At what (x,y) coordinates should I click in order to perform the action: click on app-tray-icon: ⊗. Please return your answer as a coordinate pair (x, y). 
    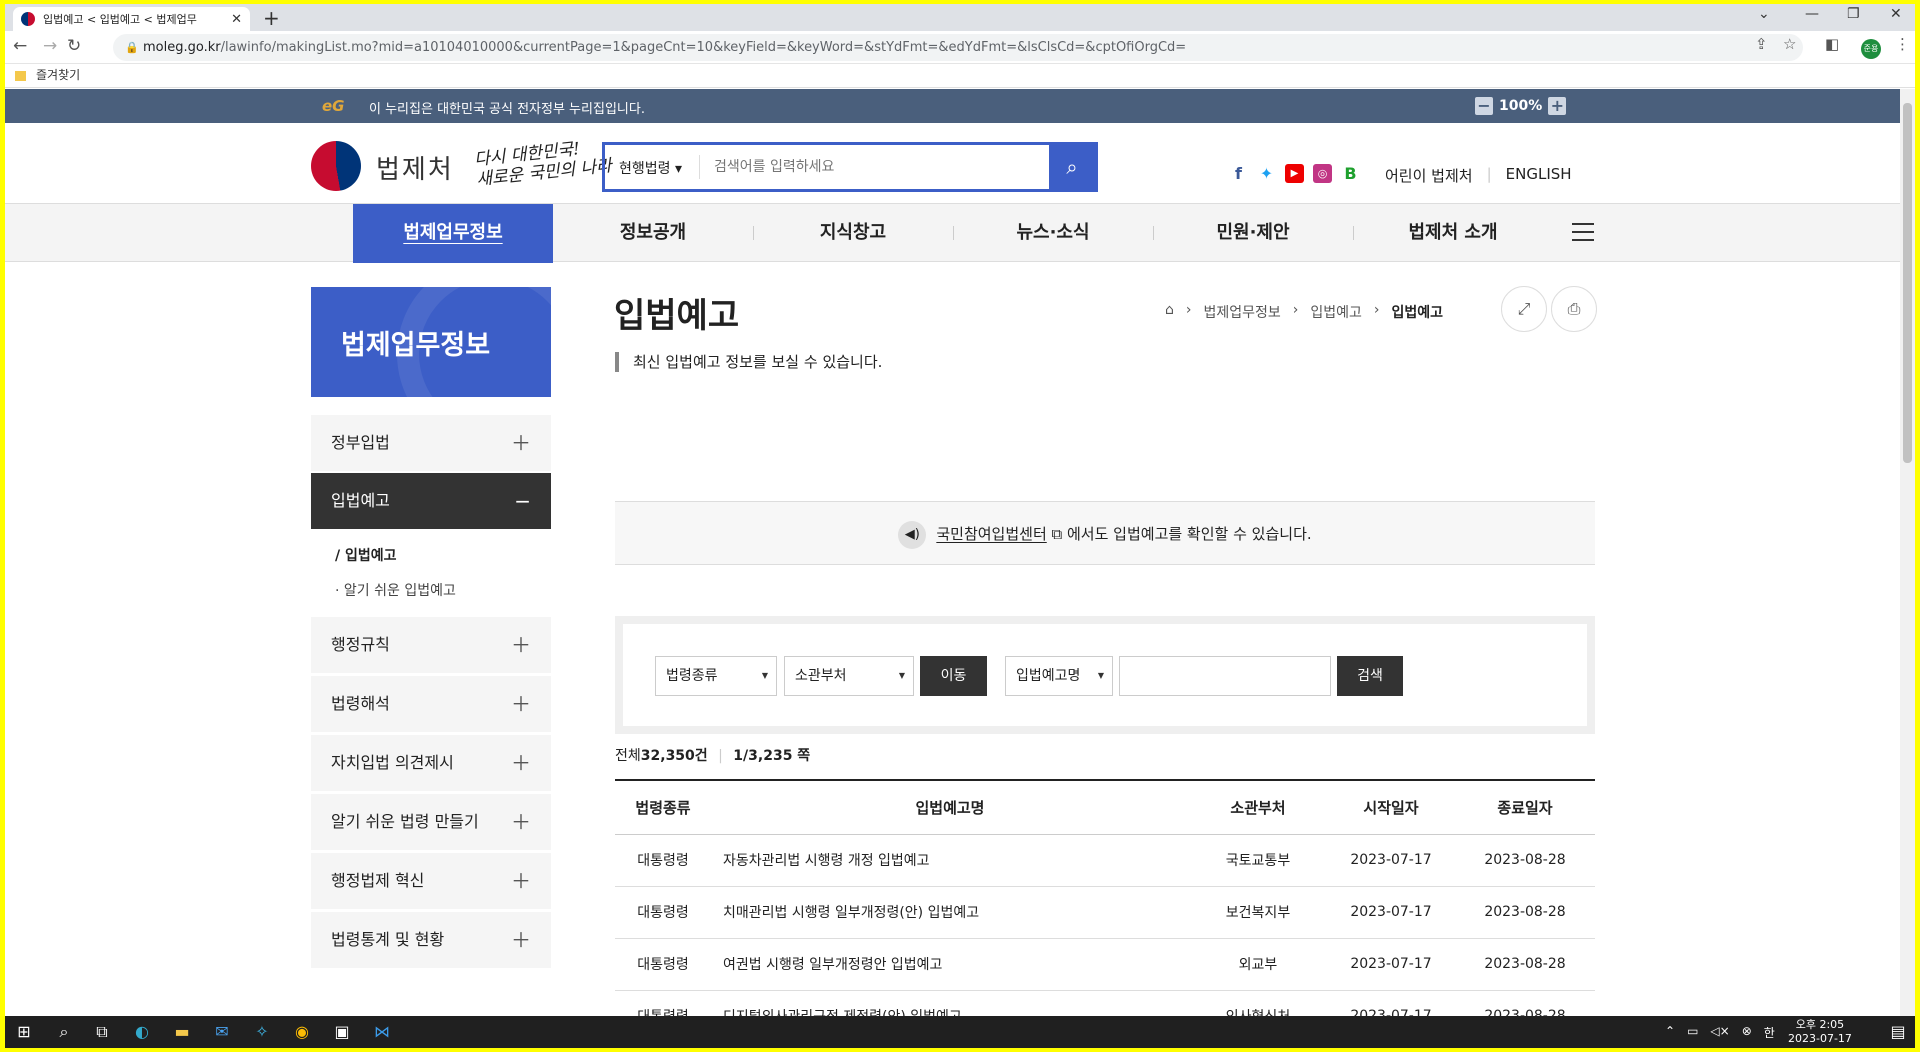
    Looking at the image, I should click on (1747, 1032).